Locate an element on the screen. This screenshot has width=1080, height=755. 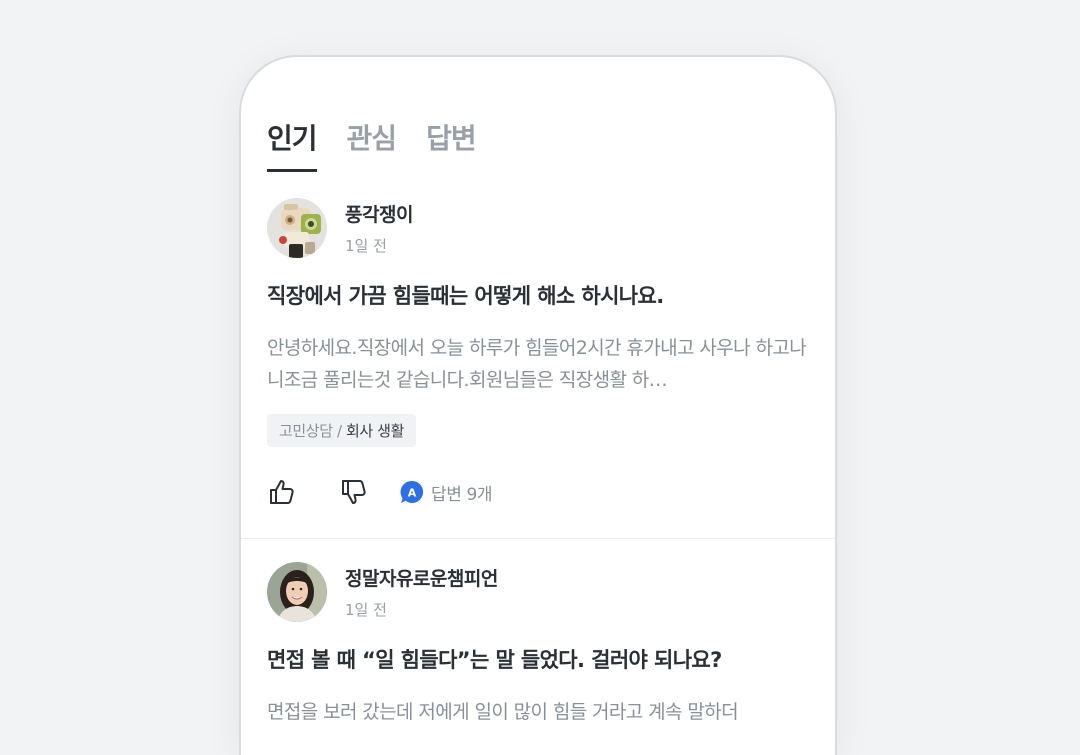
robot-toy-avatar-icon is located at coordinates (297, 228).